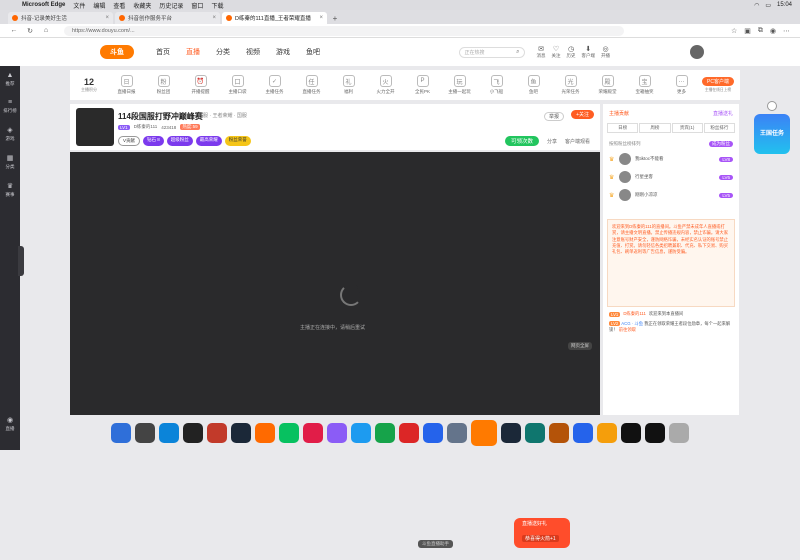 This screenshot has width=800, height=560. What do you see at coordinates (772, 106) in the screenshot?
I see `float-close-icon` at bounding box center [772, 106].